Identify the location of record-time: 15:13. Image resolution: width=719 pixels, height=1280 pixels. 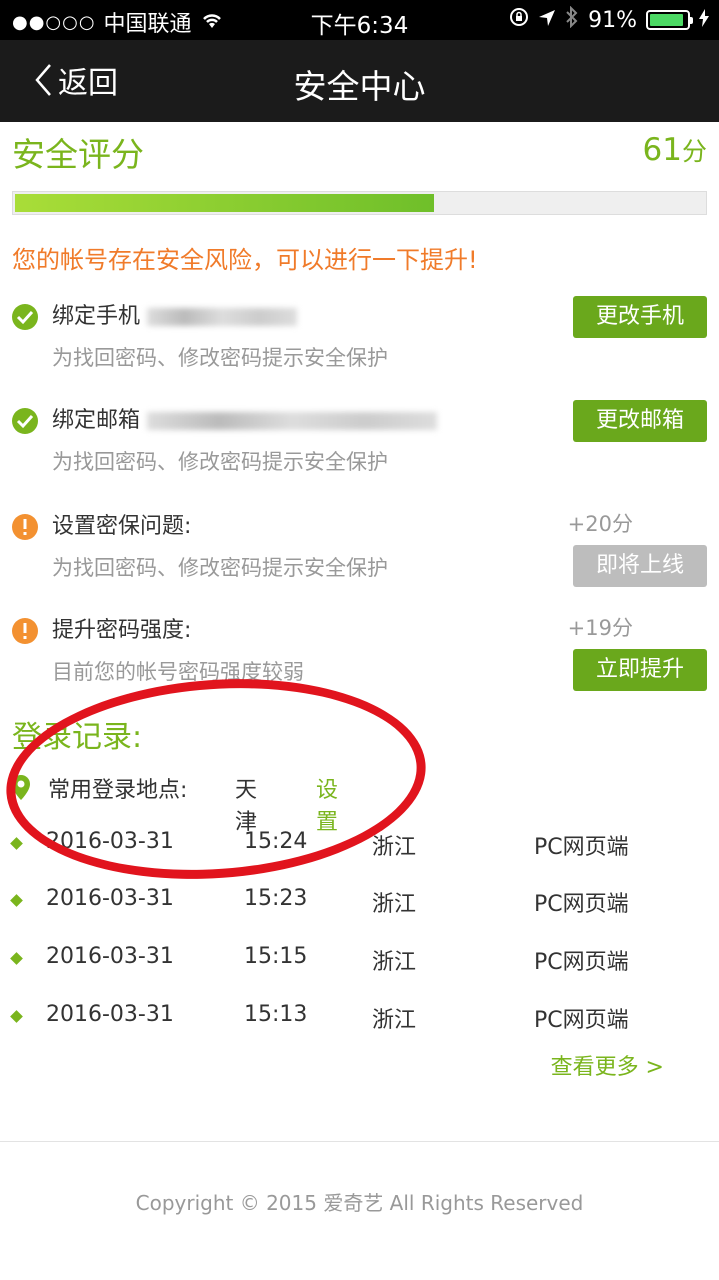
(276, 1014).